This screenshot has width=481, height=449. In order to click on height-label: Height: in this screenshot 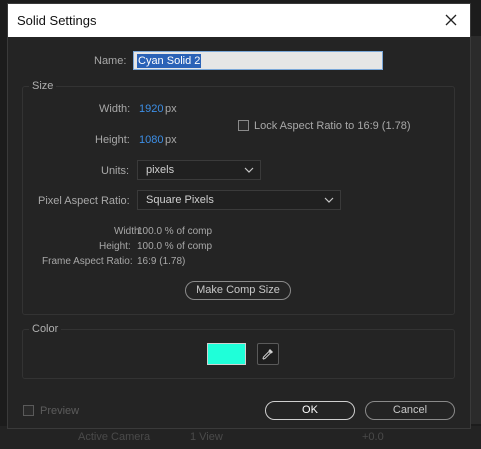, I will do `click(112, 140)`.